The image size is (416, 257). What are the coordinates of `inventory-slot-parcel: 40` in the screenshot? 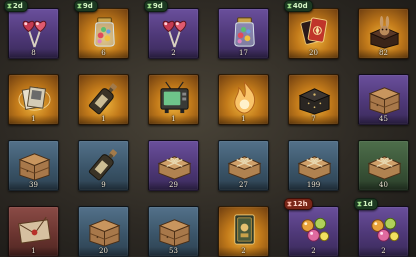 It's located at (383, 165).